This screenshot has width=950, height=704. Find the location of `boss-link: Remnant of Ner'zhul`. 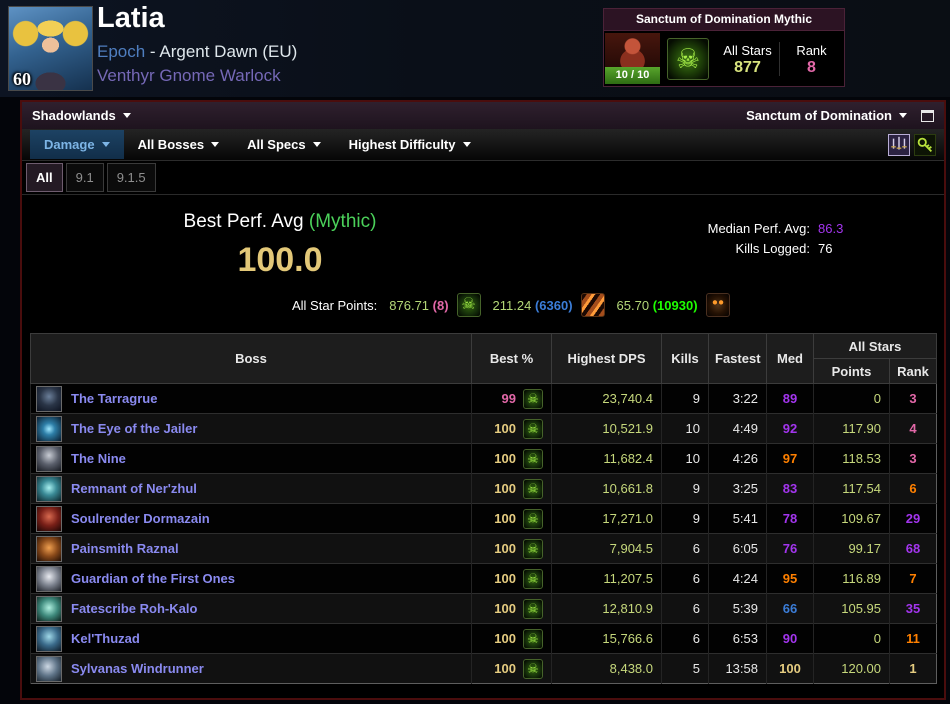

boss-link: Remnant of Ner'zhul is located at coordinates (134, 488).